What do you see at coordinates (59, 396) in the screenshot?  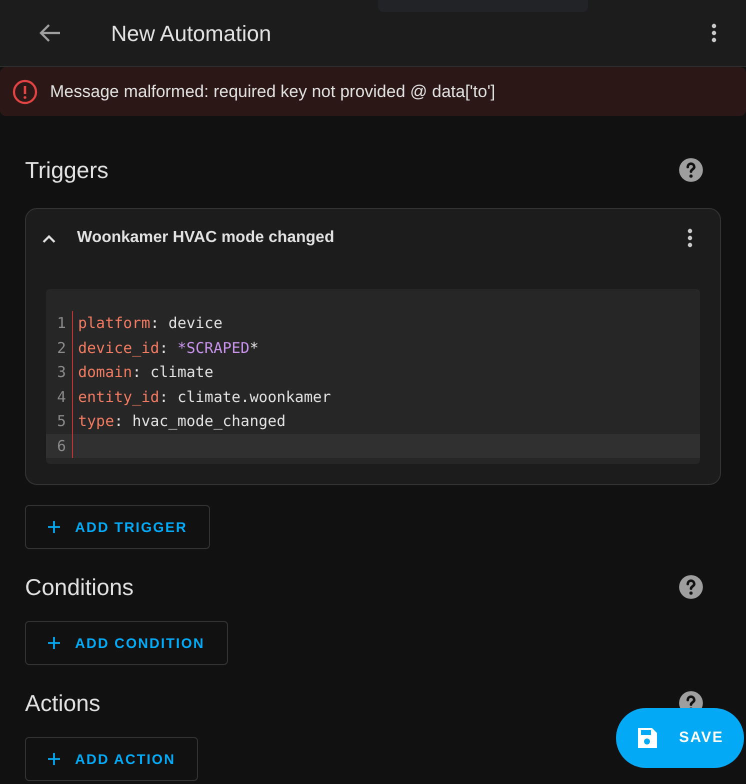 I see `line-number: 4` at bounding box center [59, 396].